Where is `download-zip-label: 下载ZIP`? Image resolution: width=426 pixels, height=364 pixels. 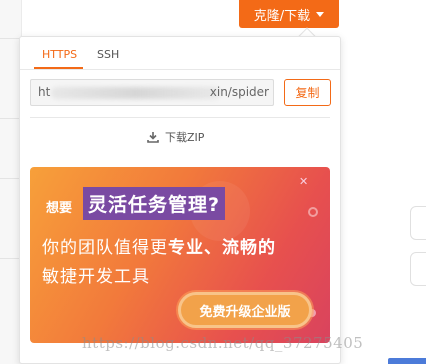 download-zip-label: 下载ZIP is located at coordinates (185, 137).